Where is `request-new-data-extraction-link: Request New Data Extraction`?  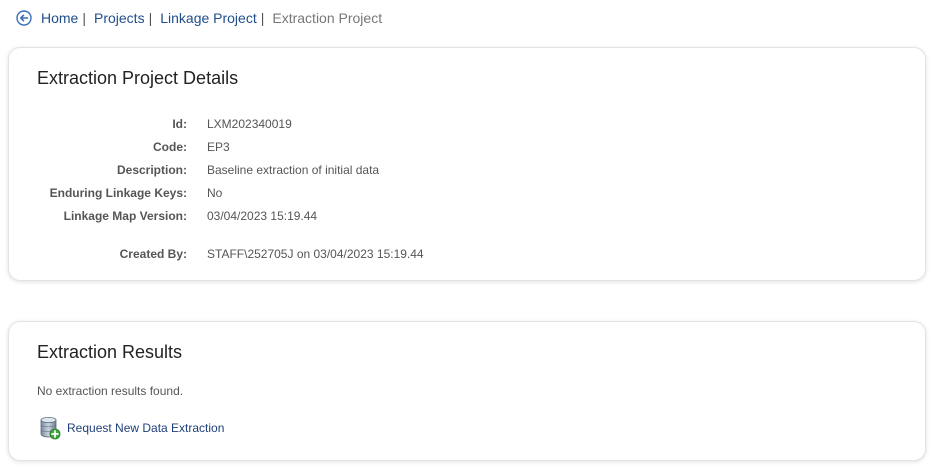
request-new-data-extraction-link: Request New Data Extraction is located at coordinates (131, 428).